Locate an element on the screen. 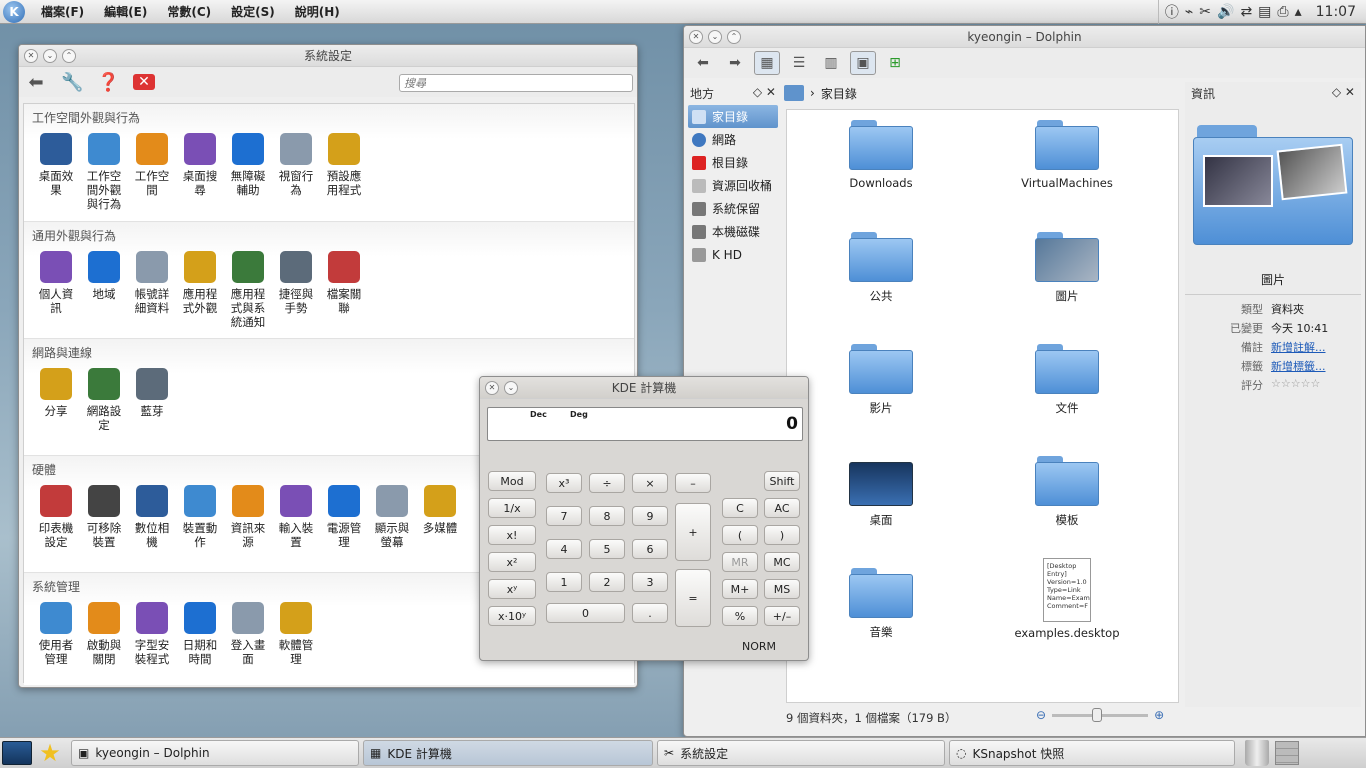  settings-module: 輸入裝 置 is located at coordinates (296, 516).